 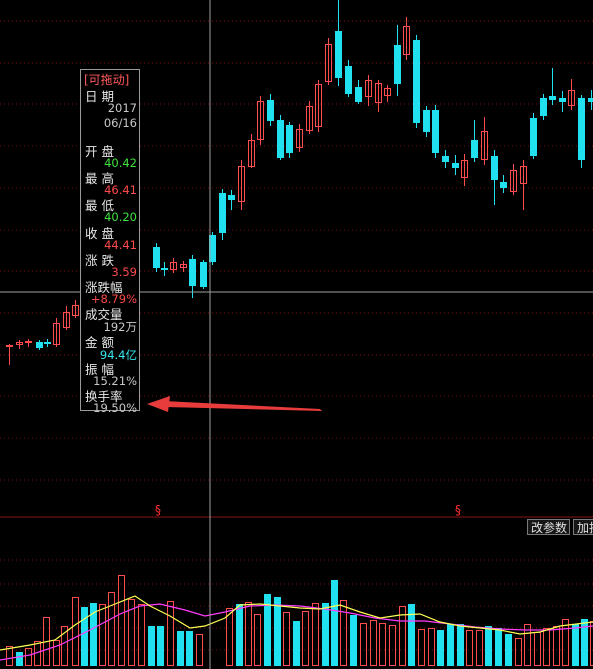 I want to click on quote-value: 2017, so click(x=122, y=108).